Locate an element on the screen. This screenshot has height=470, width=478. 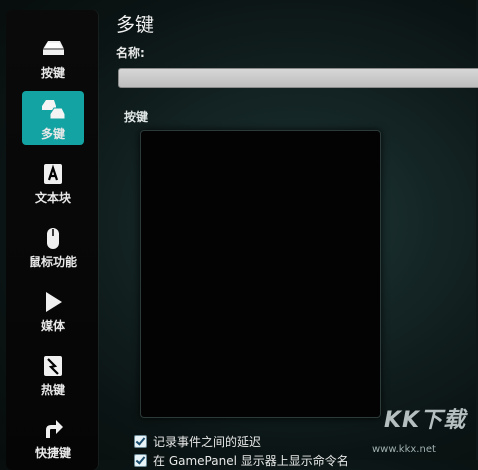
checkbox-label: 记录事件之间的延迟 is located at coordinates (207, 442).